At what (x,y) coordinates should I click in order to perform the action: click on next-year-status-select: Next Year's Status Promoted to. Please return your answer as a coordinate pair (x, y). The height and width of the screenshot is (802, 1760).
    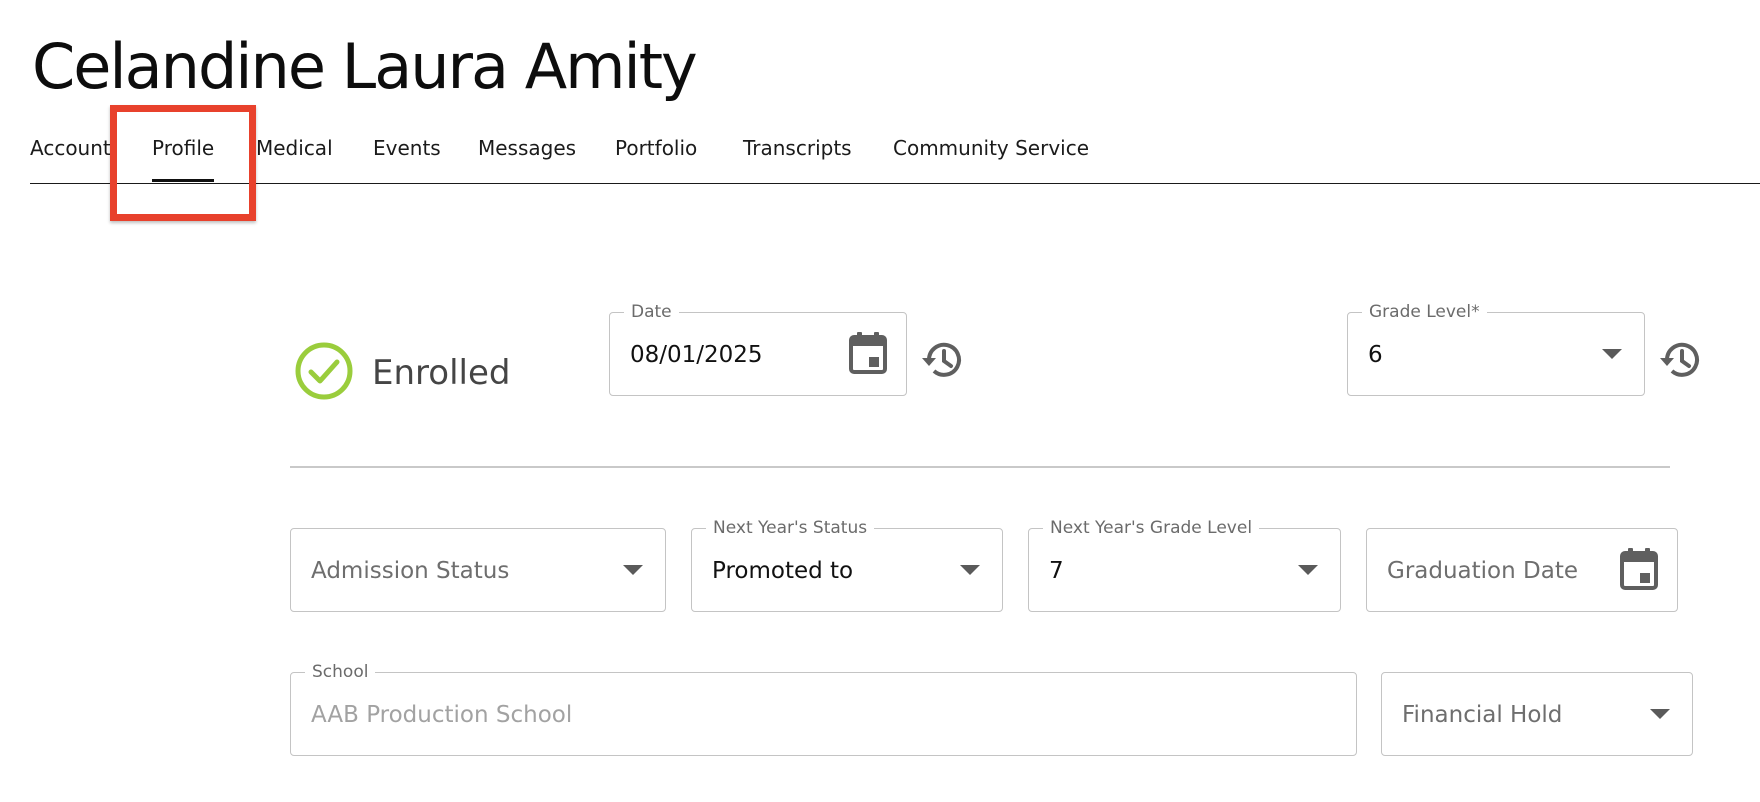
    Looking at the image, I should click on (847, 565).